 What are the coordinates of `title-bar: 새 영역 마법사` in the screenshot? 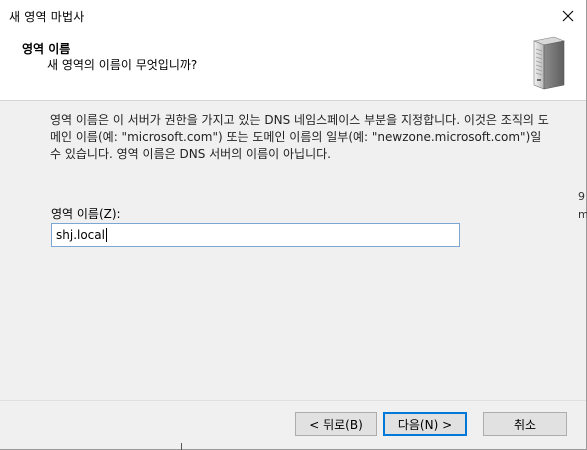 It's located at (293, 15).